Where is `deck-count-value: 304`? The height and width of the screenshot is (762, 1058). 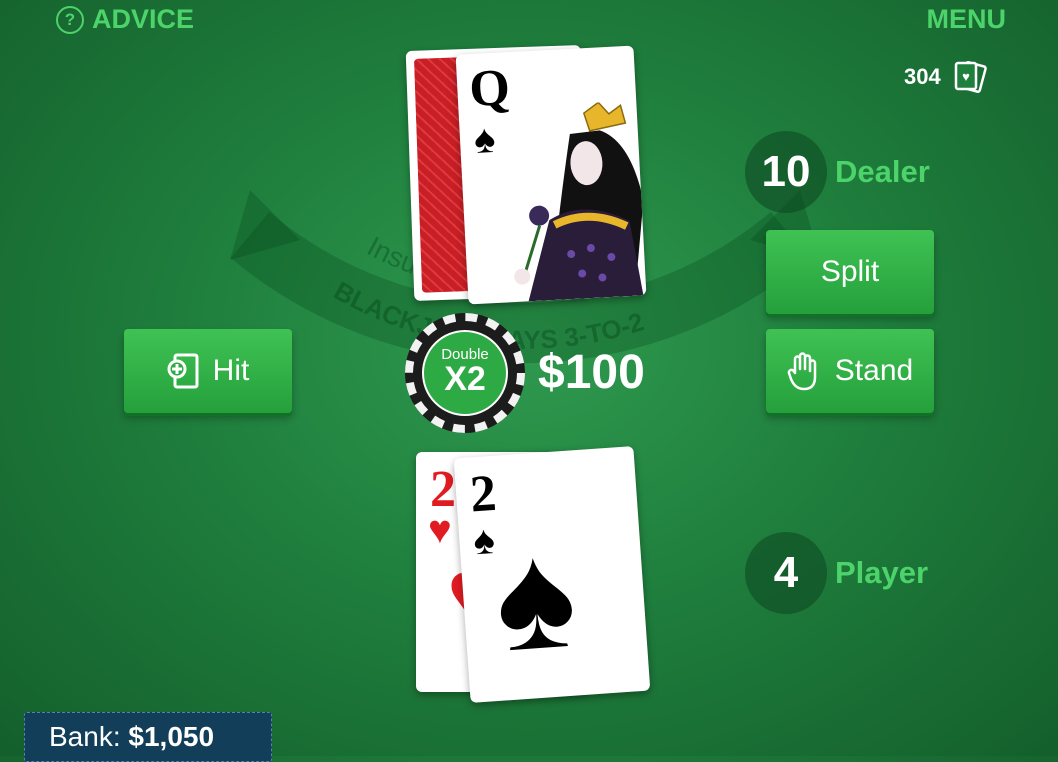
deck-count-value: 304 is located at coordinates (922, 76).